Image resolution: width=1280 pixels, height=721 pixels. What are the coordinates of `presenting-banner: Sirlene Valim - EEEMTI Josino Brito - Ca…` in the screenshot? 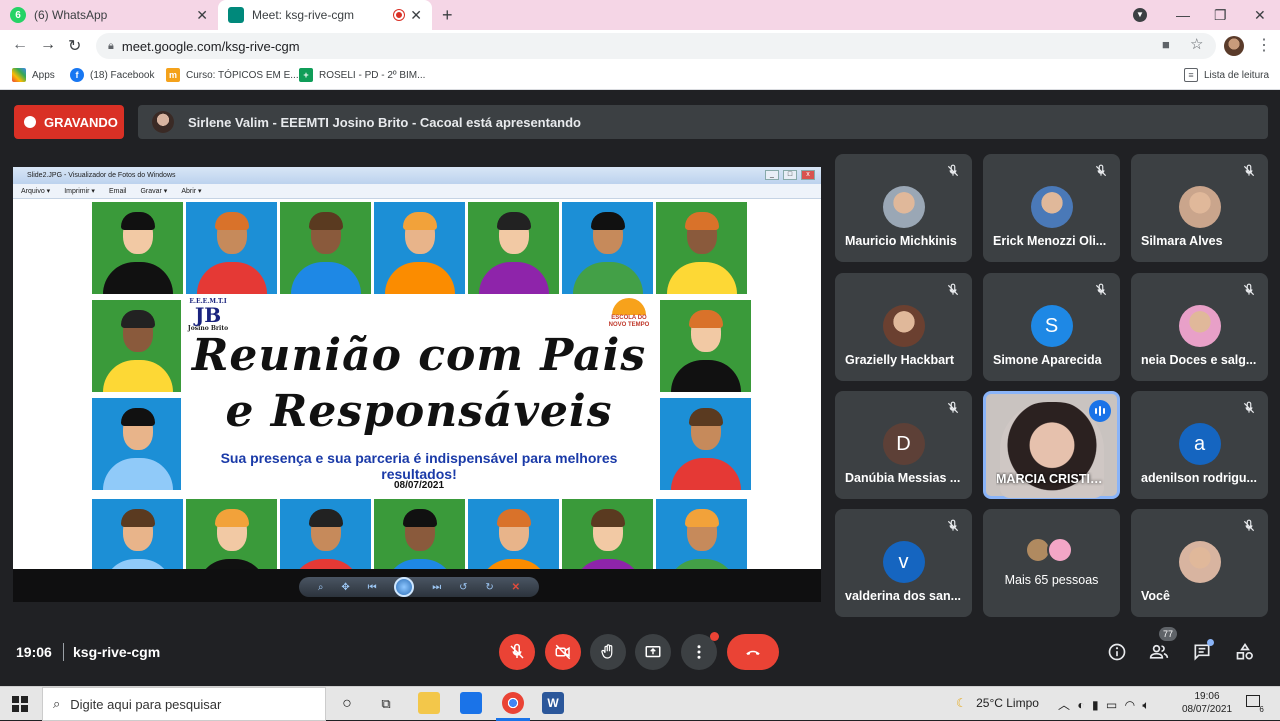 It's located at (703, 122).